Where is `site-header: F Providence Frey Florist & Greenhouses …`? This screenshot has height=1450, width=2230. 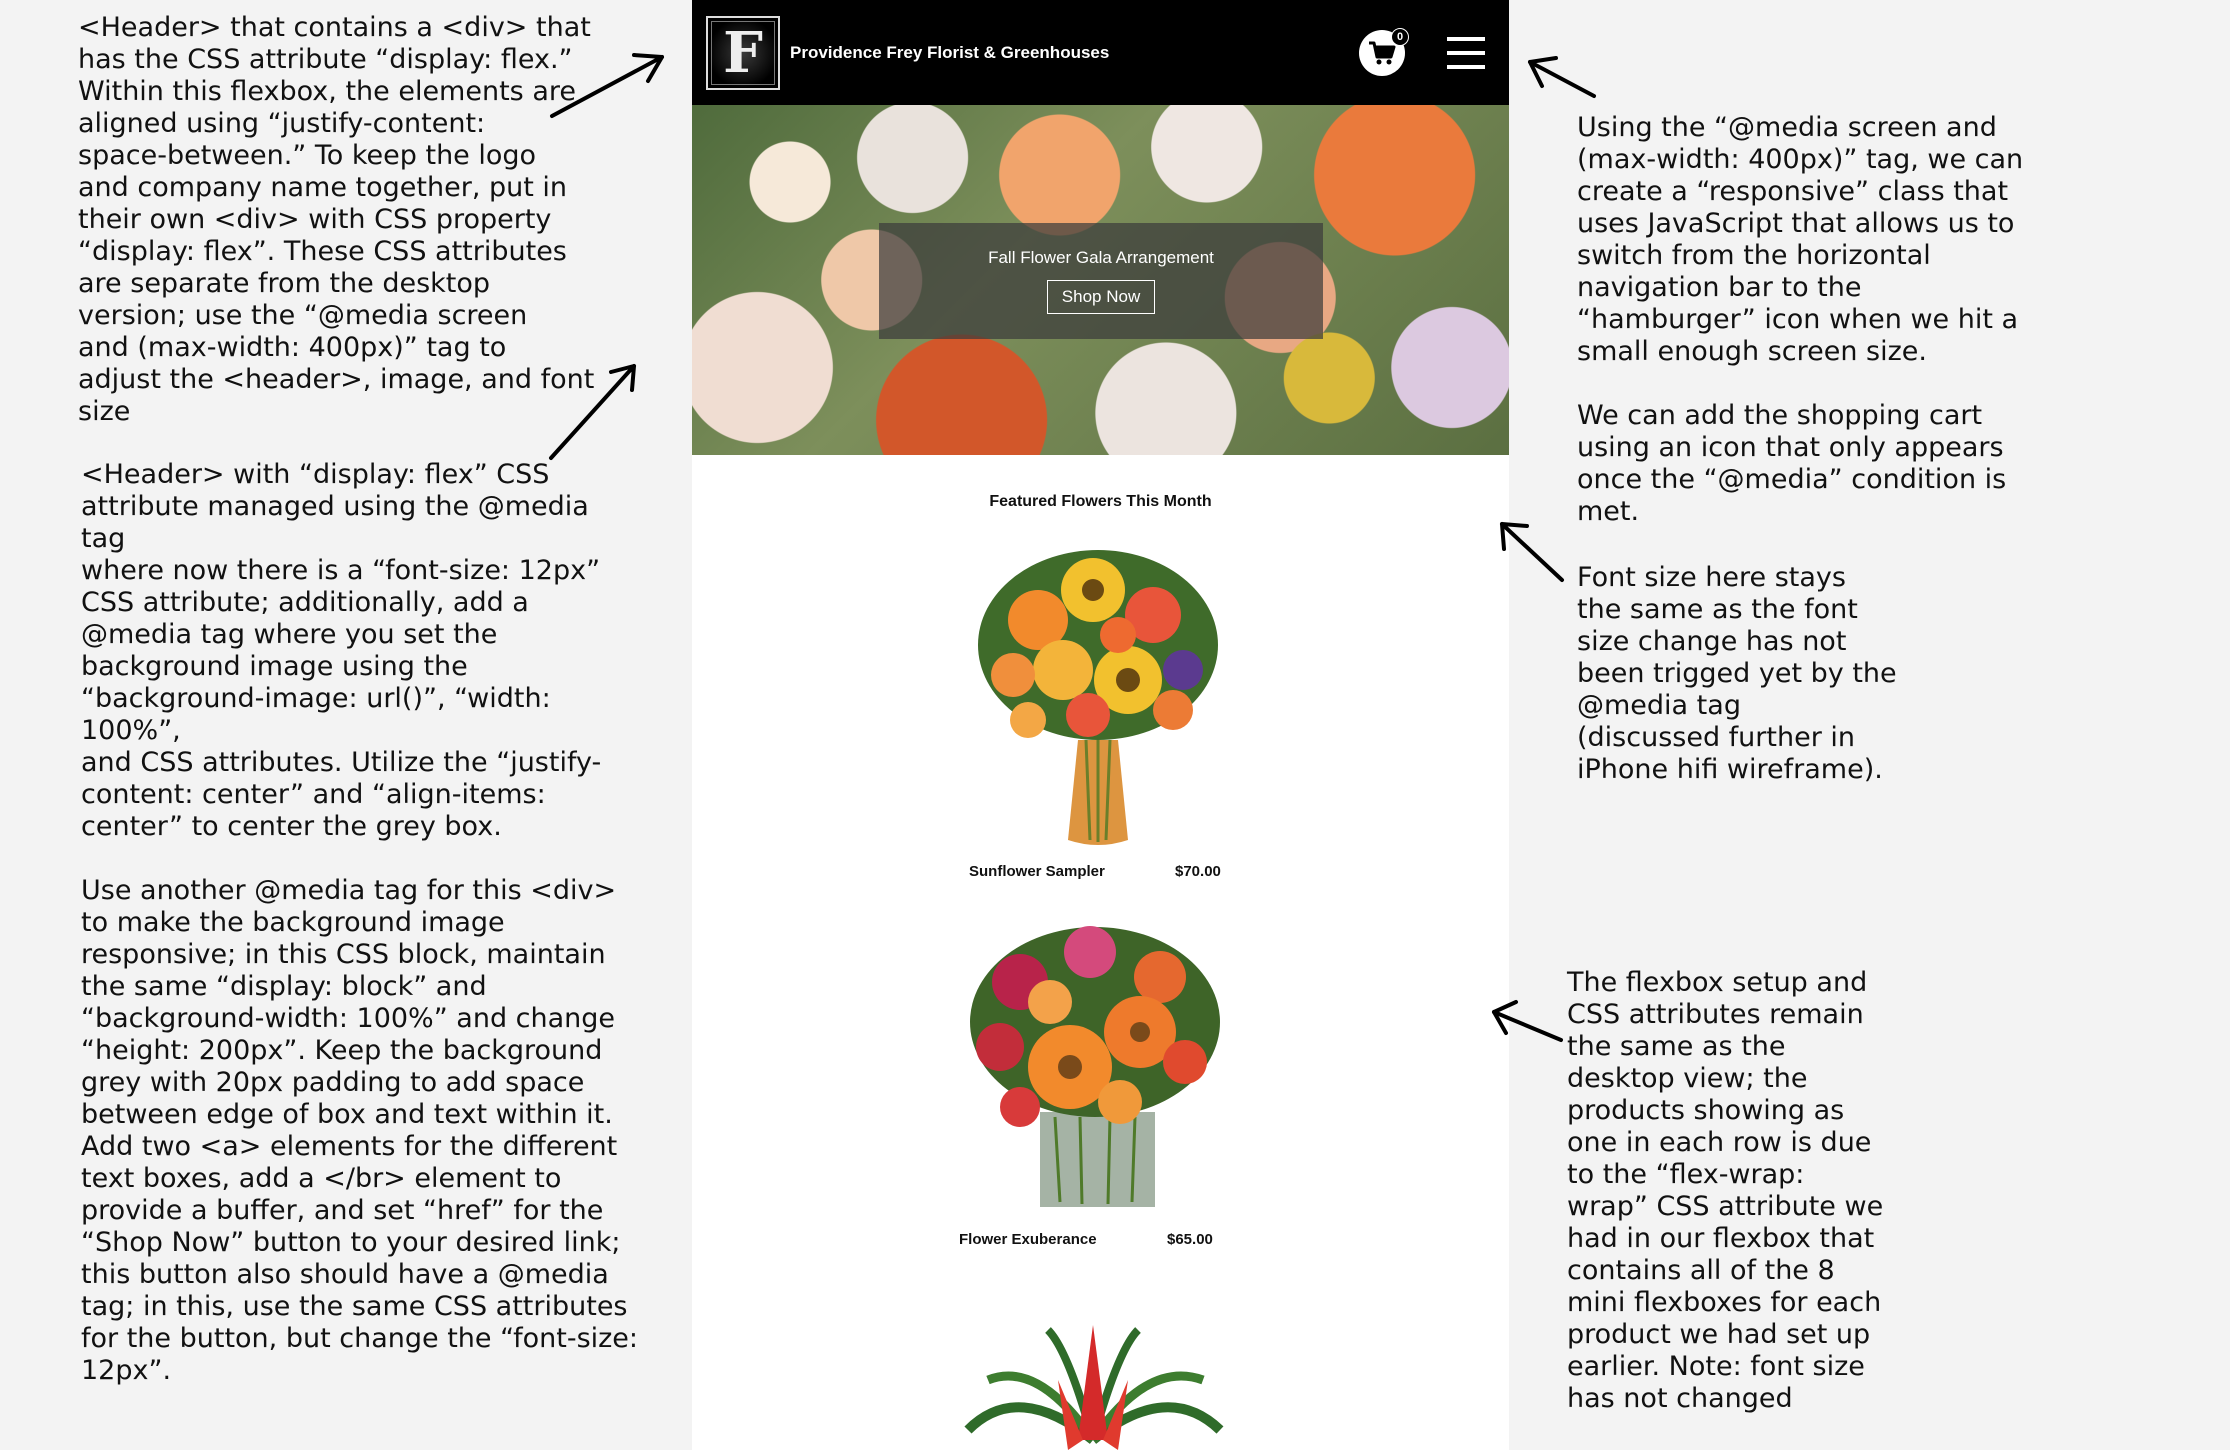 site-header: F Providence Frey Florist & Greenhouses … is located at coordinates (1100, 52).